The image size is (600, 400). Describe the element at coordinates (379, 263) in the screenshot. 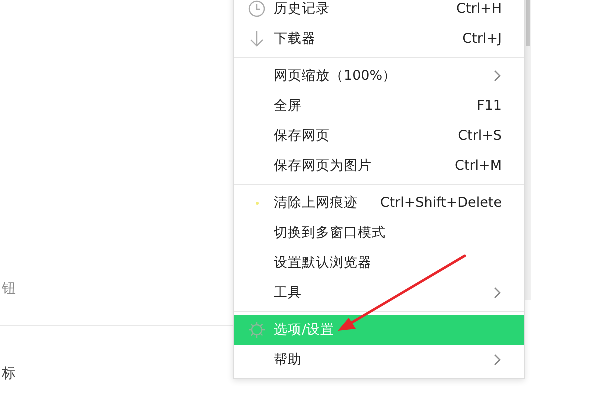

I see `menu-item: 设置默认浏览器` at that location.